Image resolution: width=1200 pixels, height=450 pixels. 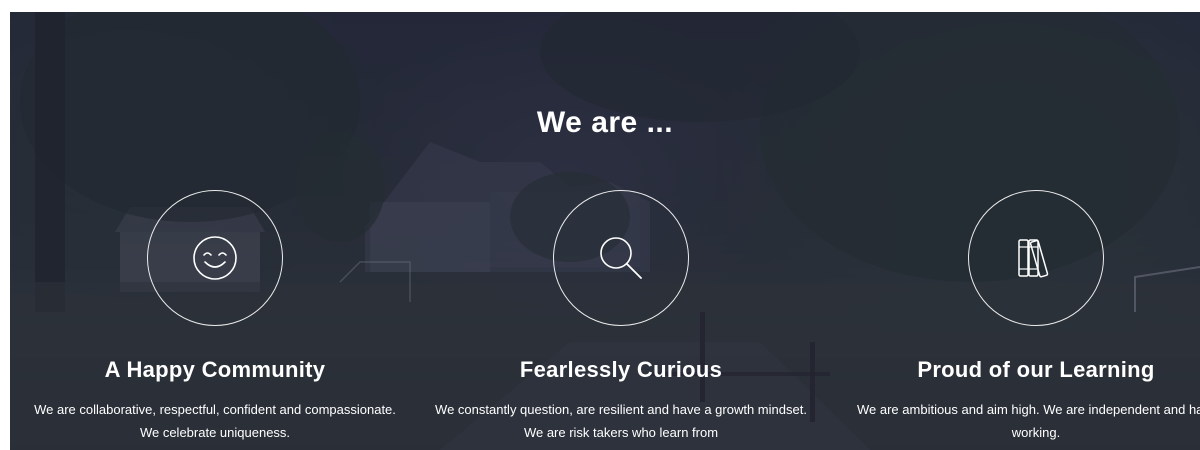 I want to click on feature-title: A Happy Community, so click(x=215, y=369).